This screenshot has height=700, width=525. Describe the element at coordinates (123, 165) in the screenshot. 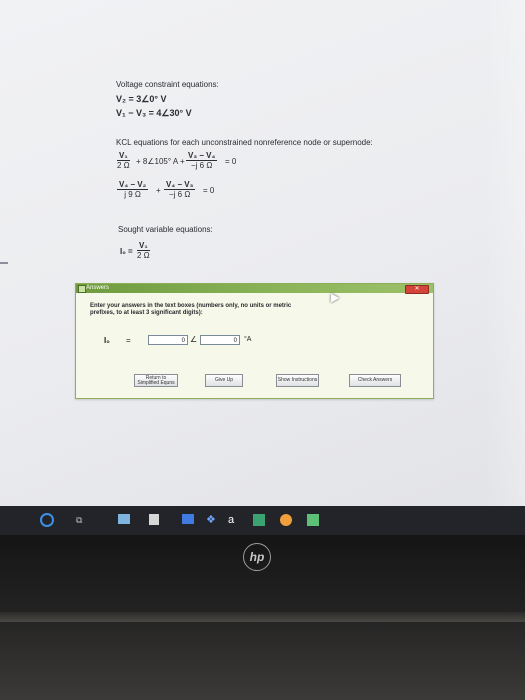

I see `kcl1-frac1-denominator: 2 Ω` at that location.